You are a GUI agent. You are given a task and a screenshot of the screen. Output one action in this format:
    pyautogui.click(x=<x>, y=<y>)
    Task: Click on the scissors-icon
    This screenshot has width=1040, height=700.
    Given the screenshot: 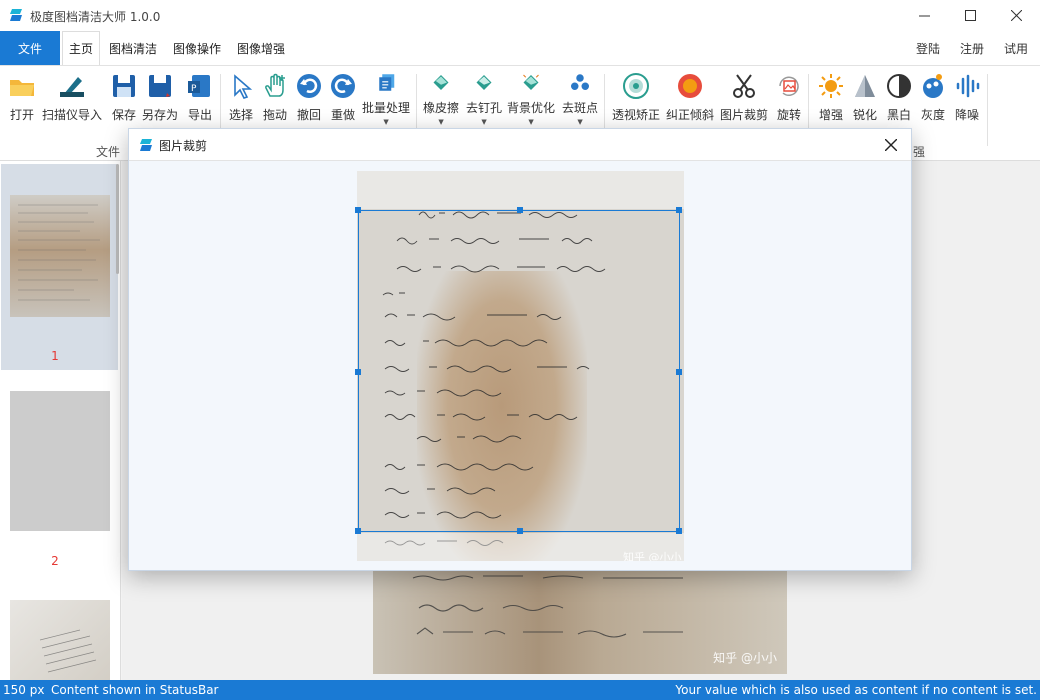 What is the action you would take?
    pyautogui.click(x=744, y=86)
    